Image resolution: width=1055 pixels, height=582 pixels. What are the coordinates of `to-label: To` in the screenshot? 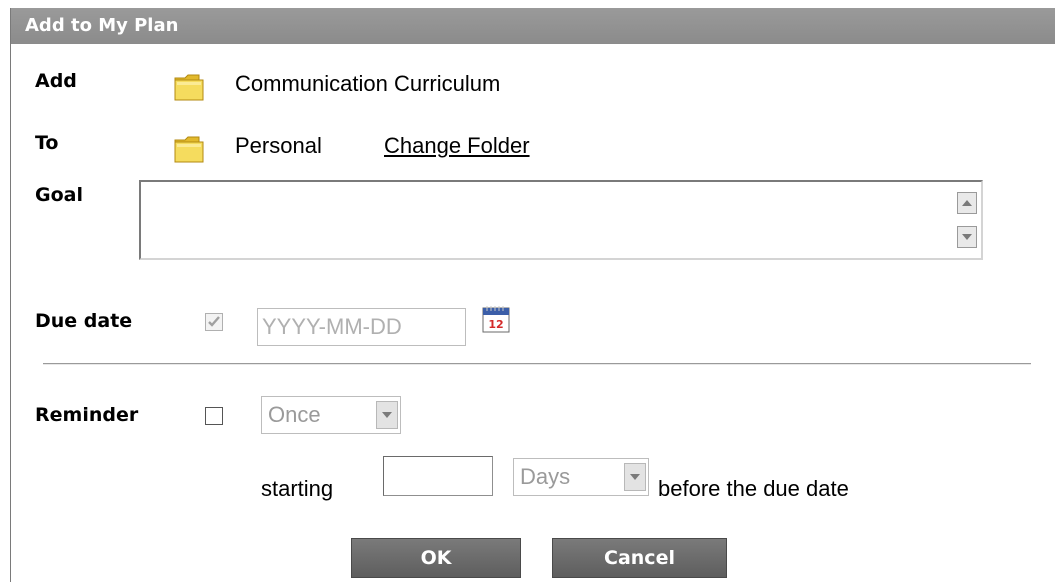 It's located at (47, 143).